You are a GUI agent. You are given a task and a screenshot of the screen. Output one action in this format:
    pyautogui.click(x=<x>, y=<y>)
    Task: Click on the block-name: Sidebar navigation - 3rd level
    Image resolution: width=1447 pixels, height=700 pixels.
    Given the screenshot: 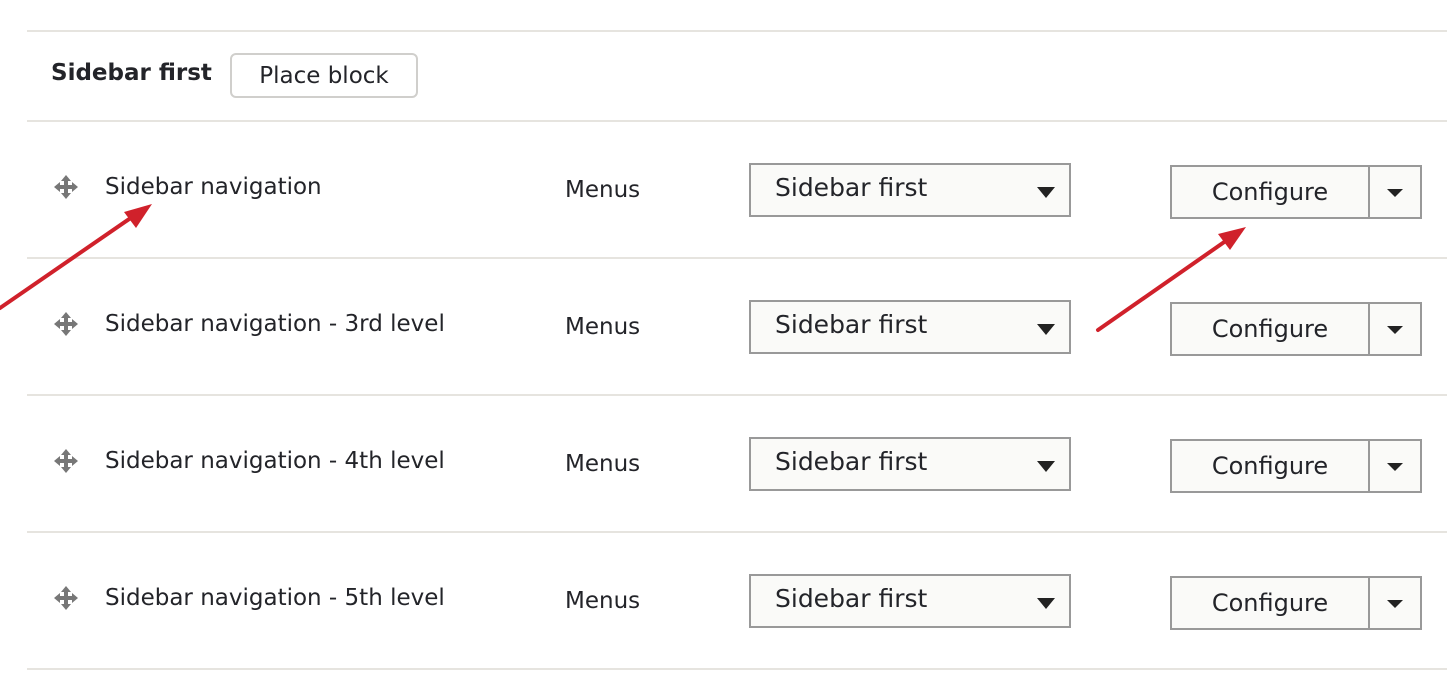 What is the action you would take?
    pyautogui.click(x=275, y=324)
    